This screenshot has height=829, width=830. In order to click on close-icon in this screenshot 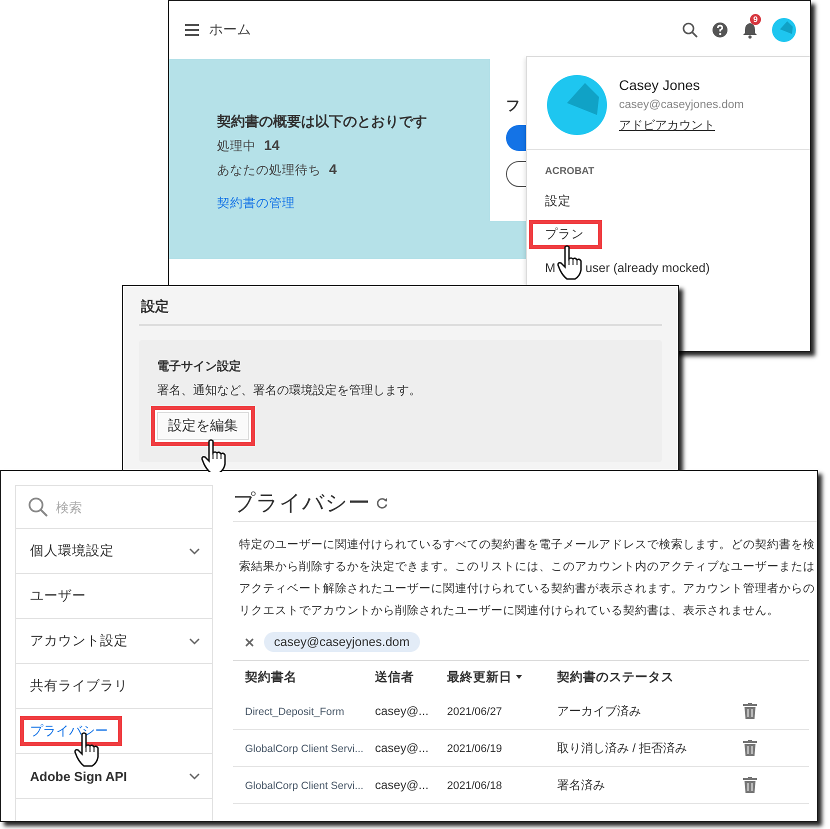, I will do `click(249, 642)`.